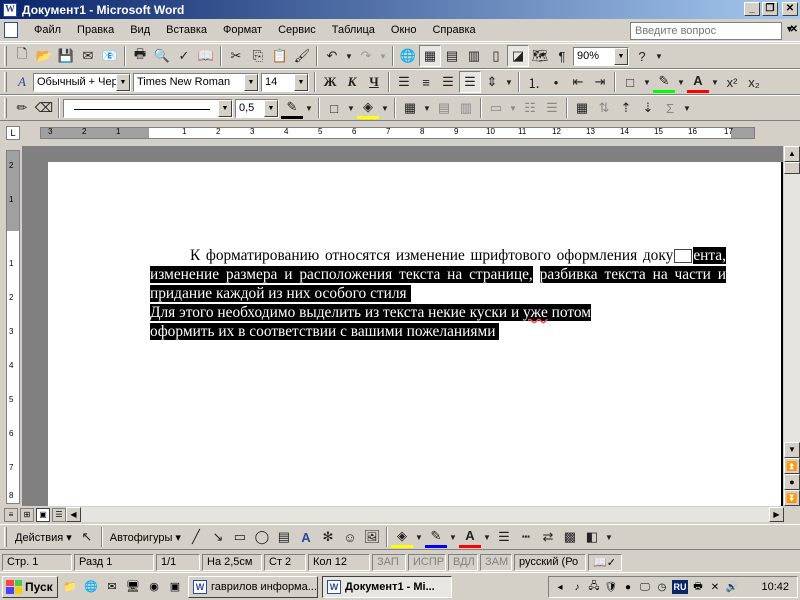 The height and width of the screenshot is (600, 800). Describe the element at coordinates (775, 587) in the screenshot. I see `taskbar-clock: 10:42` at that location.